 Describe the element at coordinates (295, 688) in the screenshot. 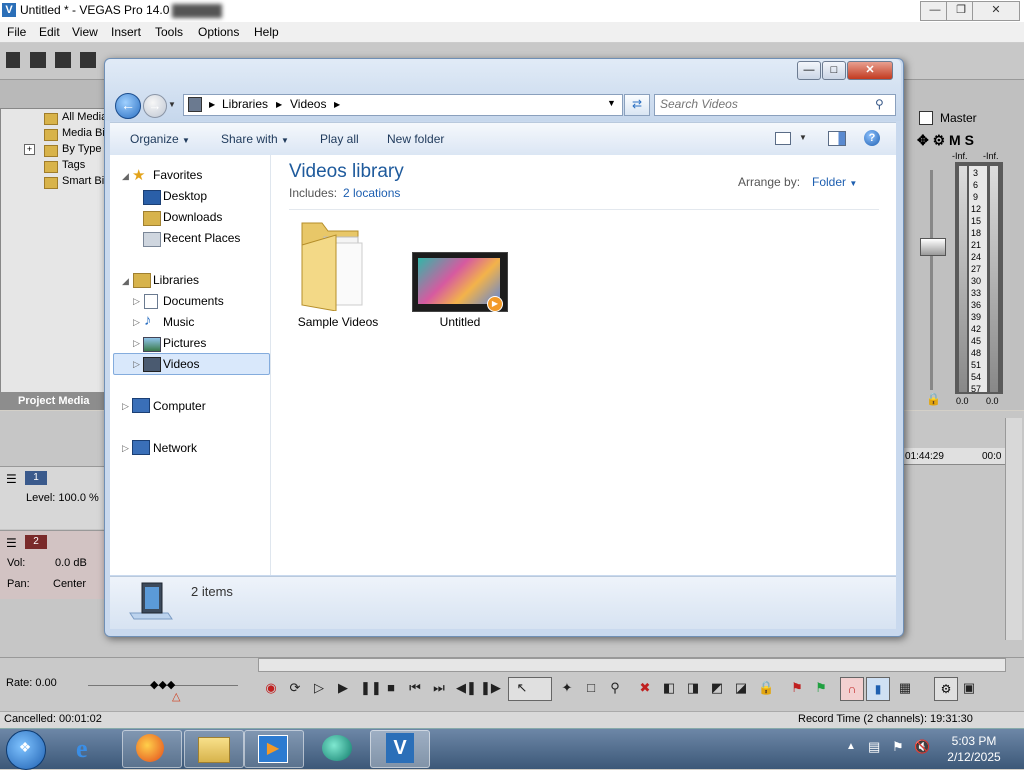

I see `loop-button: ⟳` at that location.